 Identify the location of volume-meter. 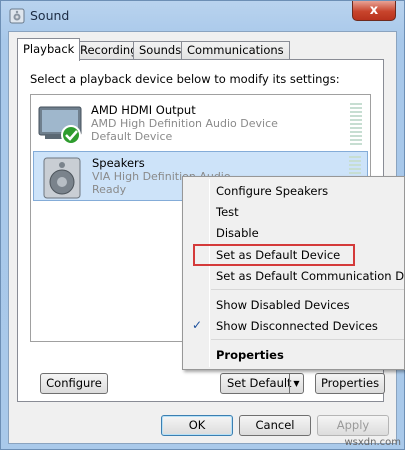
(356, 124).